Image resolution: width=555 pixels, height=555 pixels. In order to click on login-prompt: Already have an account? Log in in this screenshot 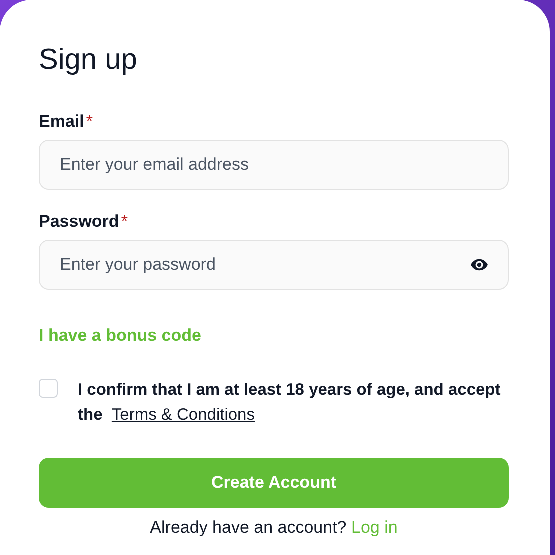, I will do `click(274, 528)`.